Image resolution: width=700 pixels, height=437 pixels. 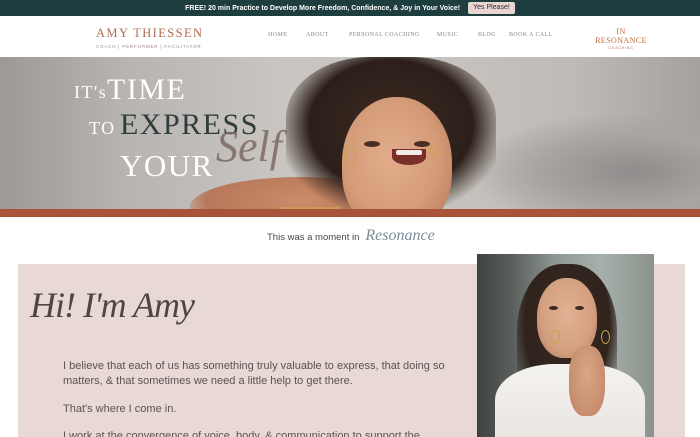 I want to click on logo-tagline: COACH | PERFORMER | FACILITATOR, so click(x=149, y=46).